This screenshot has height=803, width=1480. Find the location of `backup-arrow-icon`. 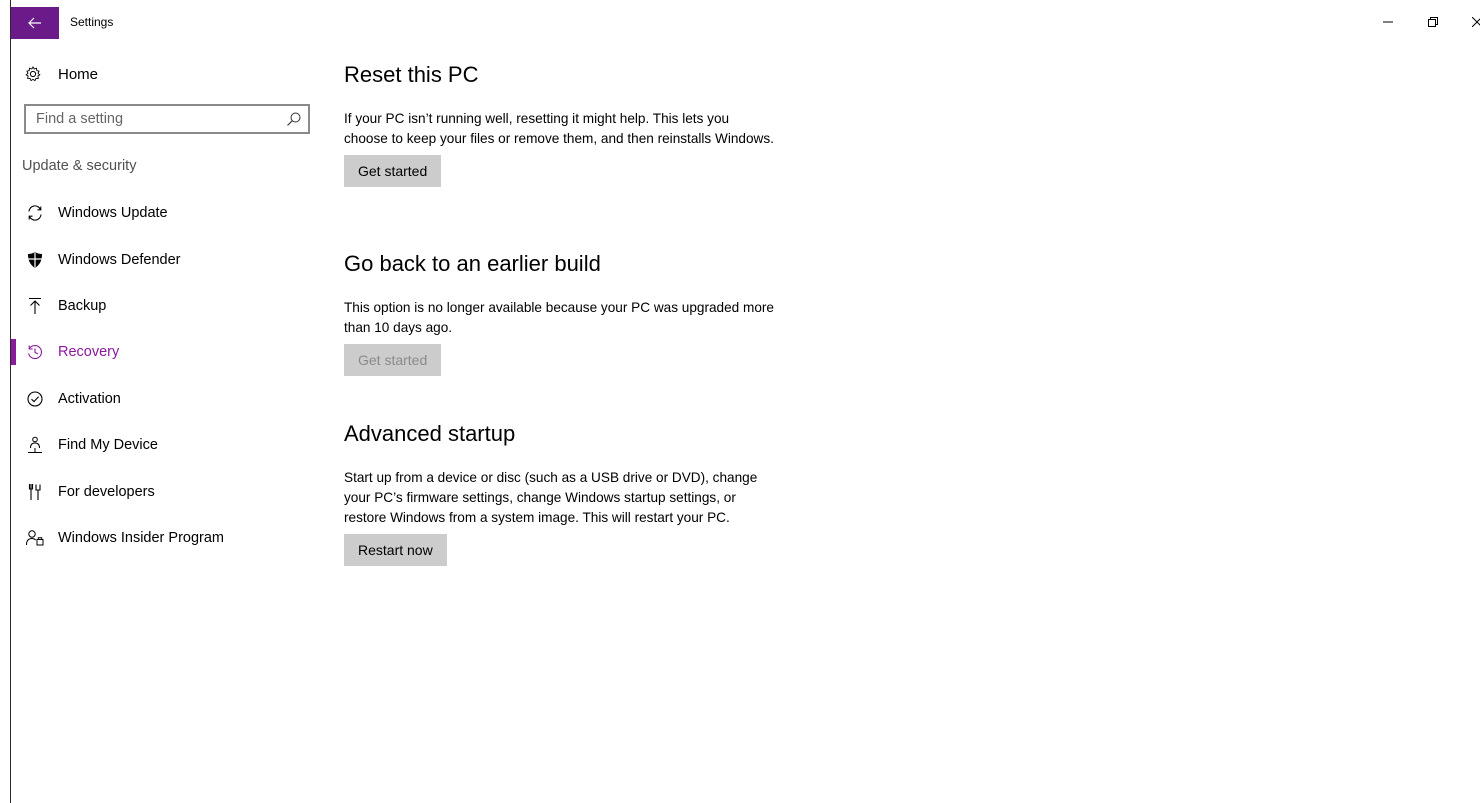

backup-arrow-icon is located at coordinates (35, 306).